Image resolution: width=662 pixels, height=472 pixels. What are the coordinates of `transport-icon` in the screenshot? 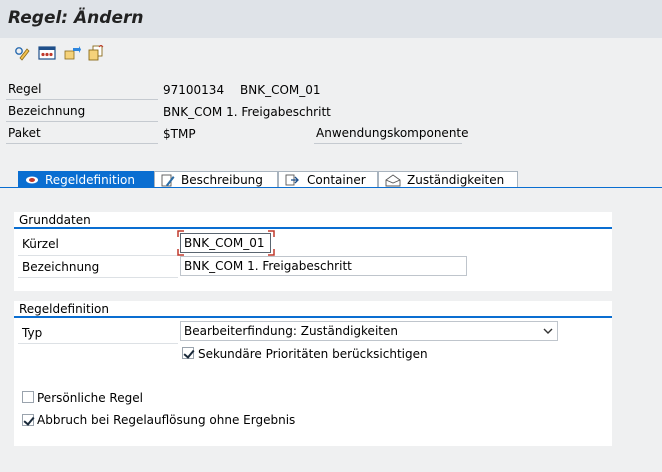 It's located at (72, 53).